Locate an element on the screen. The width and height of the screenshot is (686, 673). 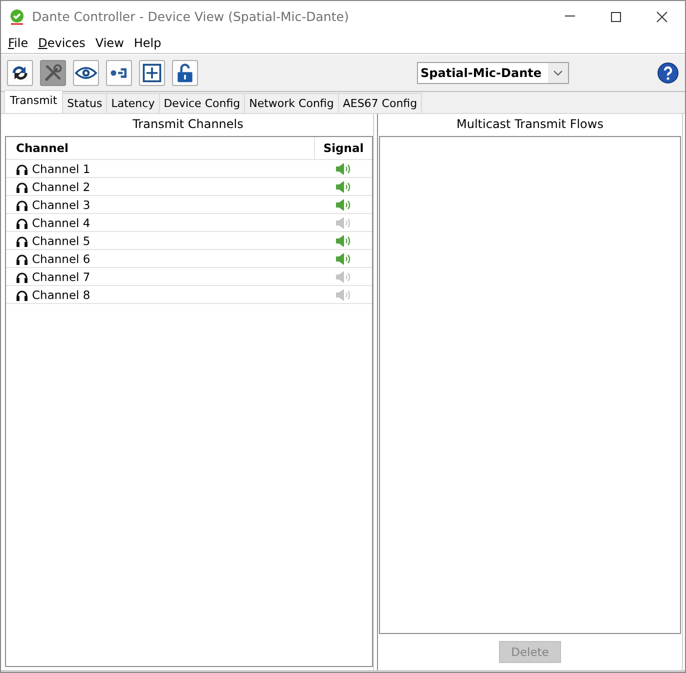
tab: AES67 Config is located at coordinates (380, 103).